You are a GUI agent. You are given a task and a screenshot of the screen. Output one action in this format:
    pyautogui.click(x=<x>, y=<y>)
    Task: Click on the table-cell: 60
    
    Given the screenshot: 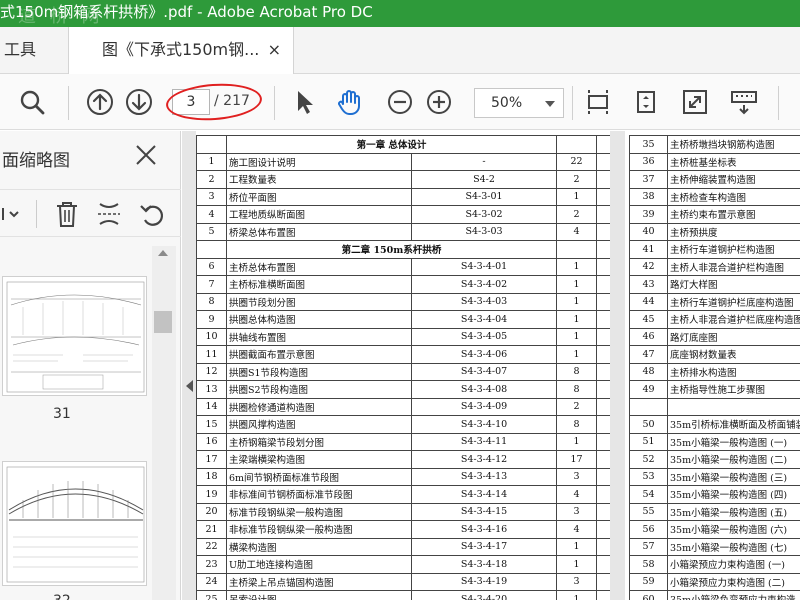 What is the action you would take?
    pyautogui.click(x=648, y=595)
    